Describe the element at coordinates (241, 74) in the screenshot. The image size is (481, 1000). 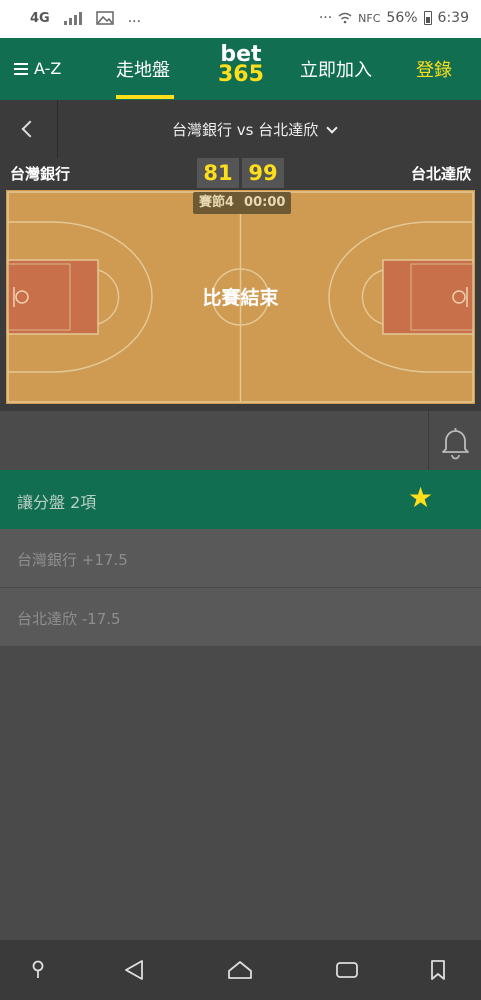
I see `logo-text-bottom: 365` at that location.